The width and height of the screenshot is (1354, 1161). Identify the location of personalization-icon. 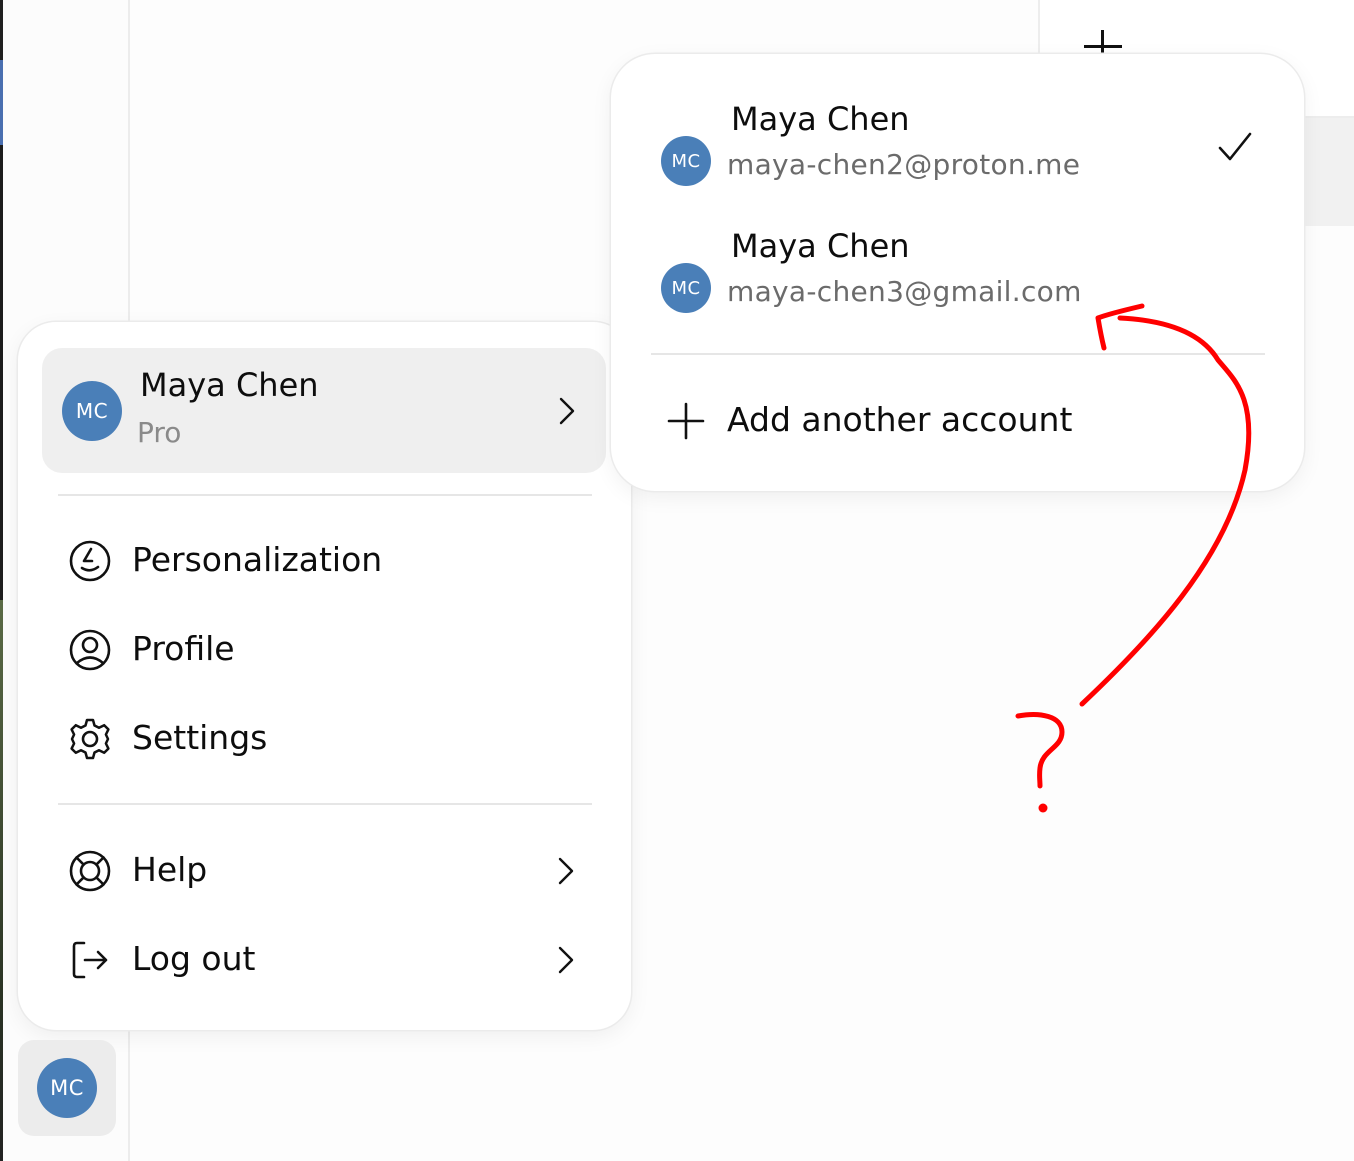
(90, 561).